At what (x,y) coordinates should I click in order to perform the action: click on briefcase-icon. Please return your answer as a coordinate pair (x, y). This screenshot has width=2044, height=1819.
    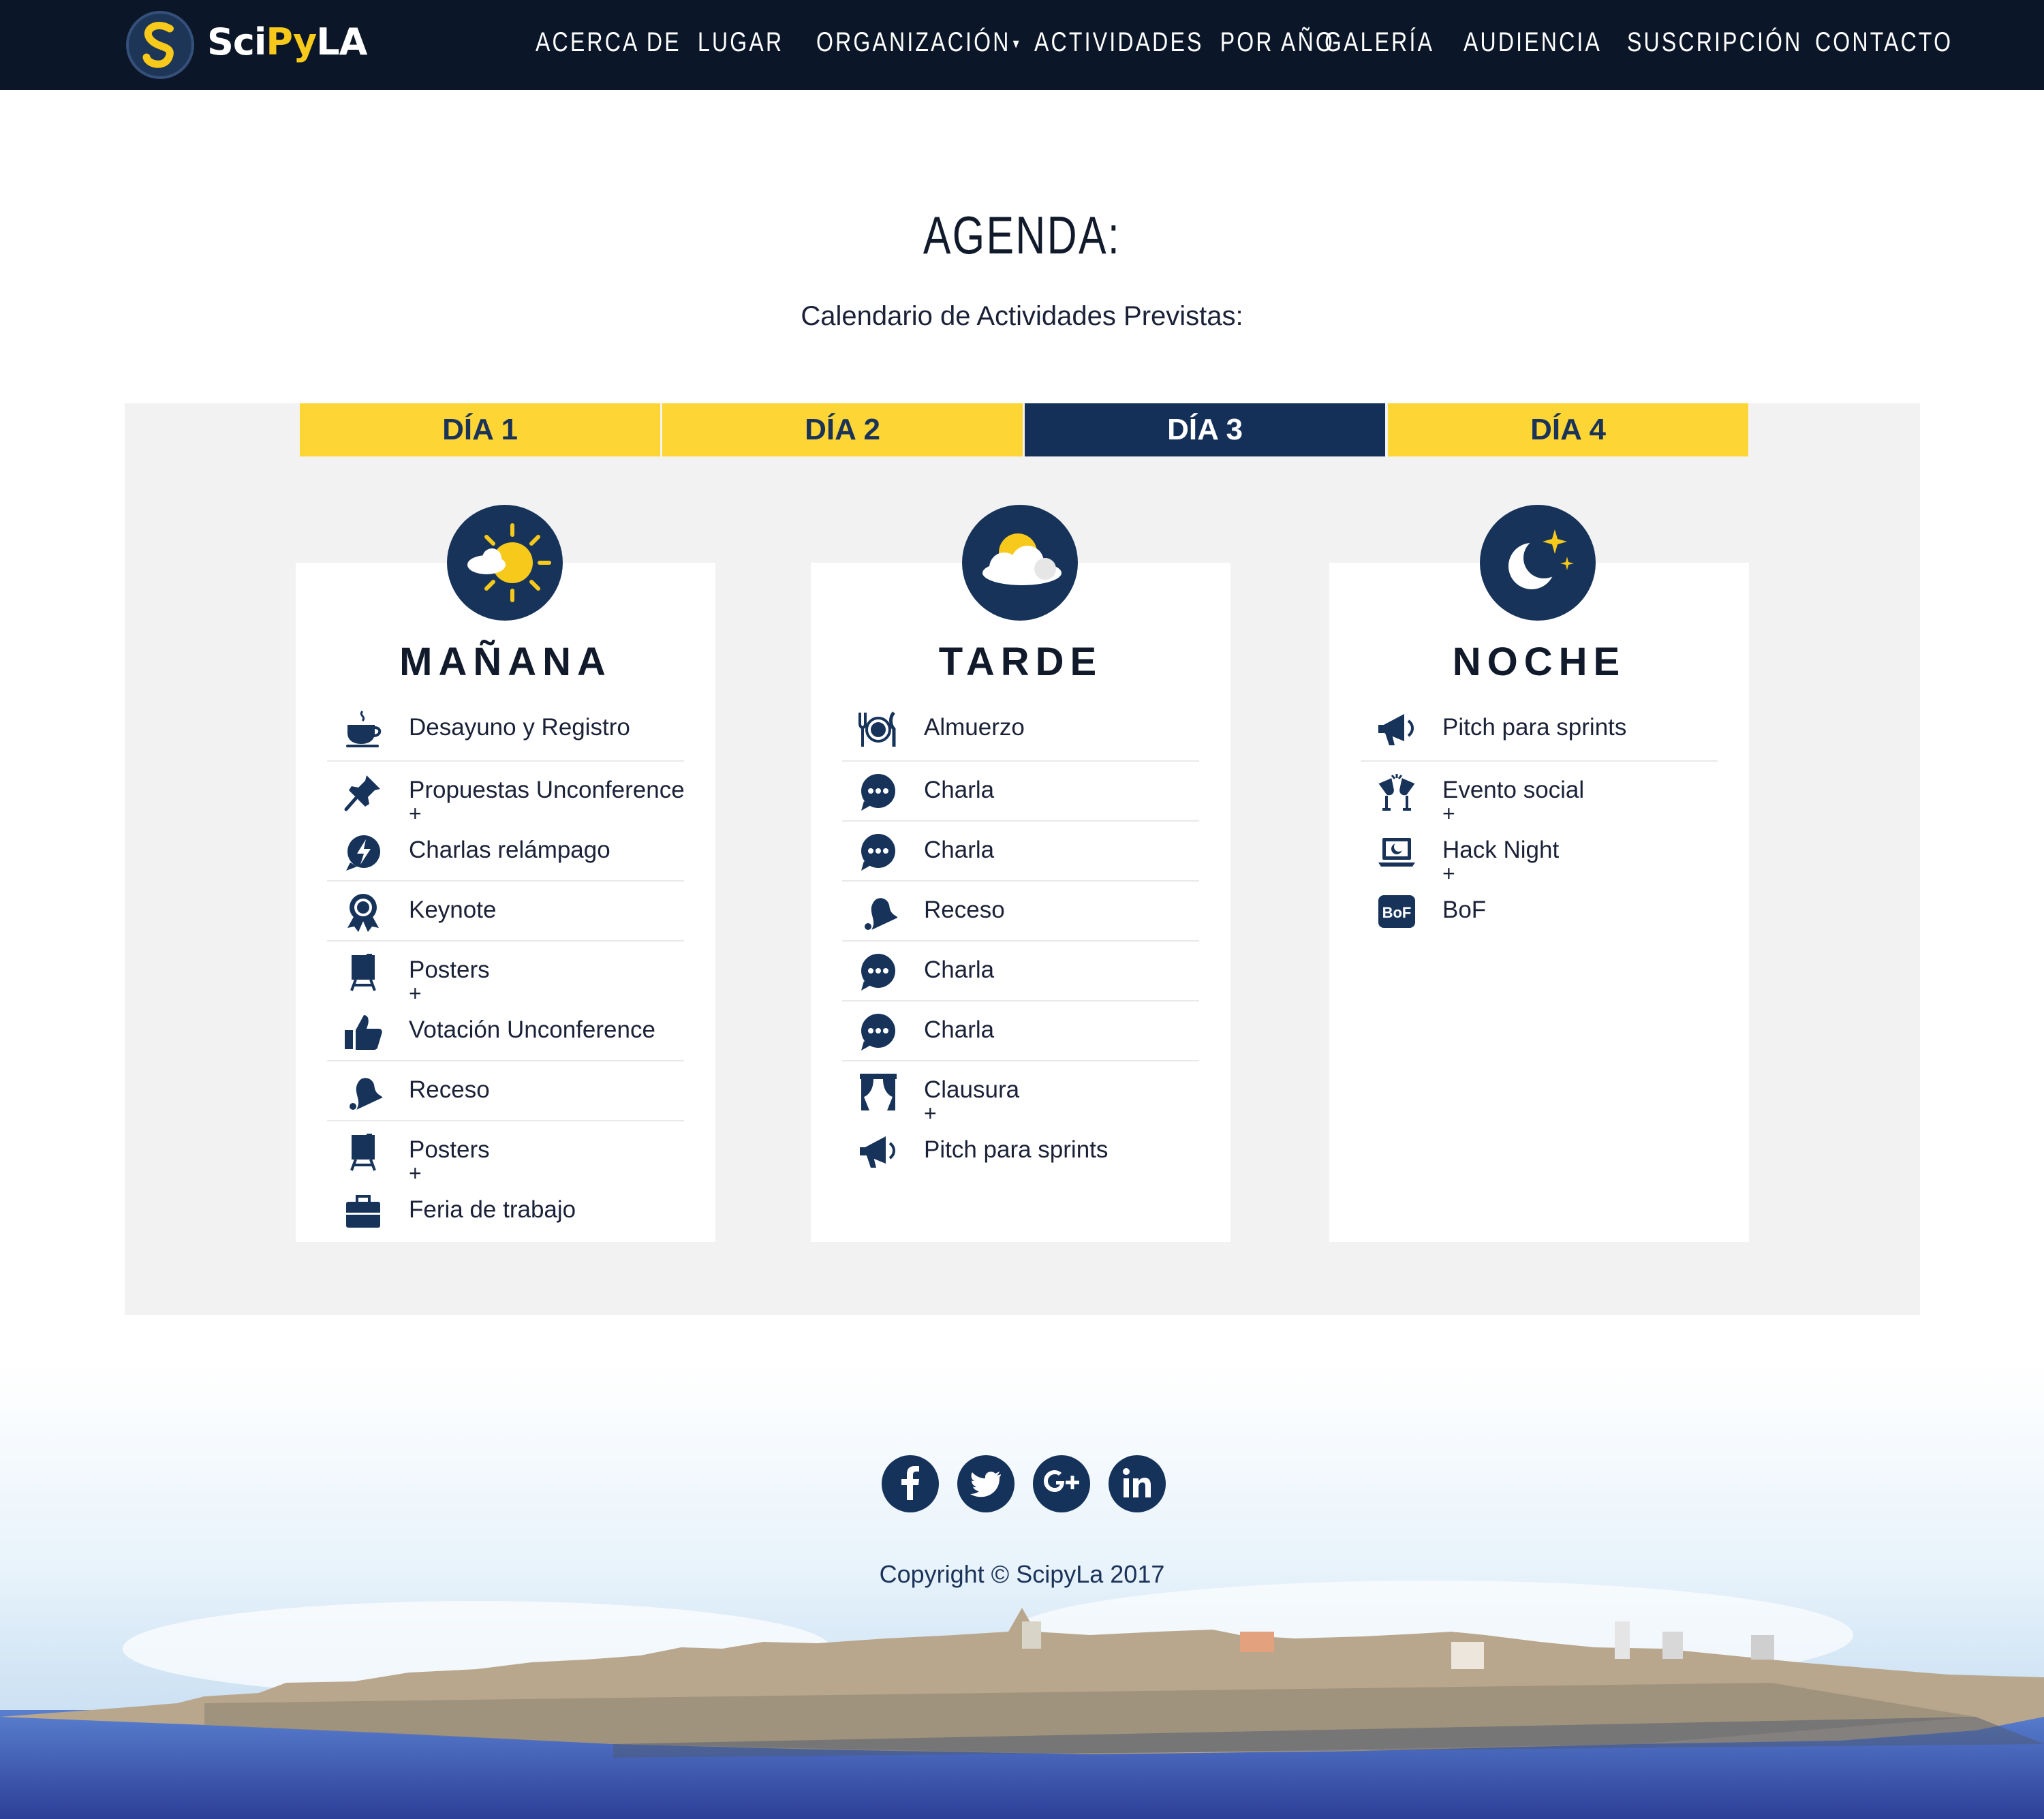
    Looking at the image, I should click on (363, 1211).